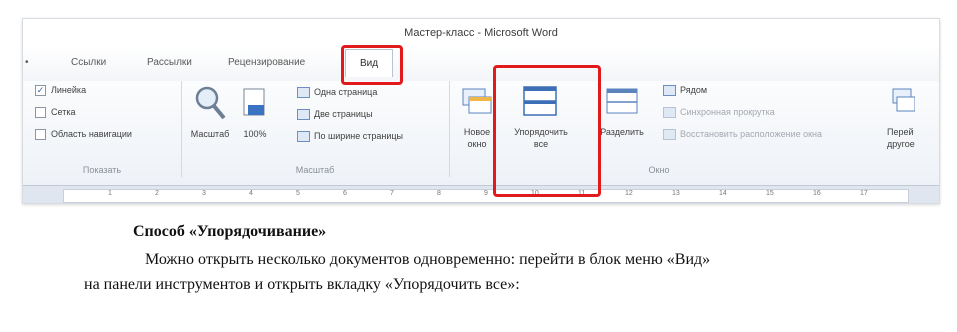 This screenshot has width=957, height=332. What do you see at coordinates (88, 62) in the screenshot?
I see `tab-references: Ссылки` at bounding box center [88, 62].